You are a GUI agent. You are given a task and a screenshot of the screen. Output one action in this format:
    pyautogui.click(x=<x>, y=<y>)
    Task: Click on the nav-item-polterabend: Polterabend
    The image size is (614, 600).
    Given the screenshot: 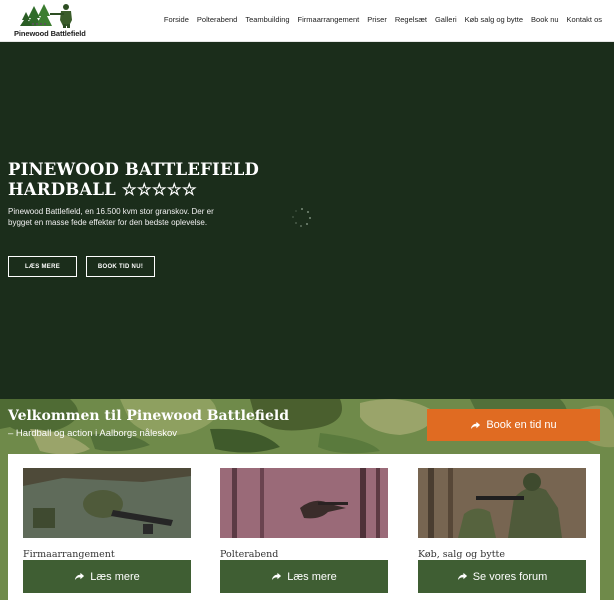 What is the action you would take?
    pyautogui.click(x=217, y=19)
    